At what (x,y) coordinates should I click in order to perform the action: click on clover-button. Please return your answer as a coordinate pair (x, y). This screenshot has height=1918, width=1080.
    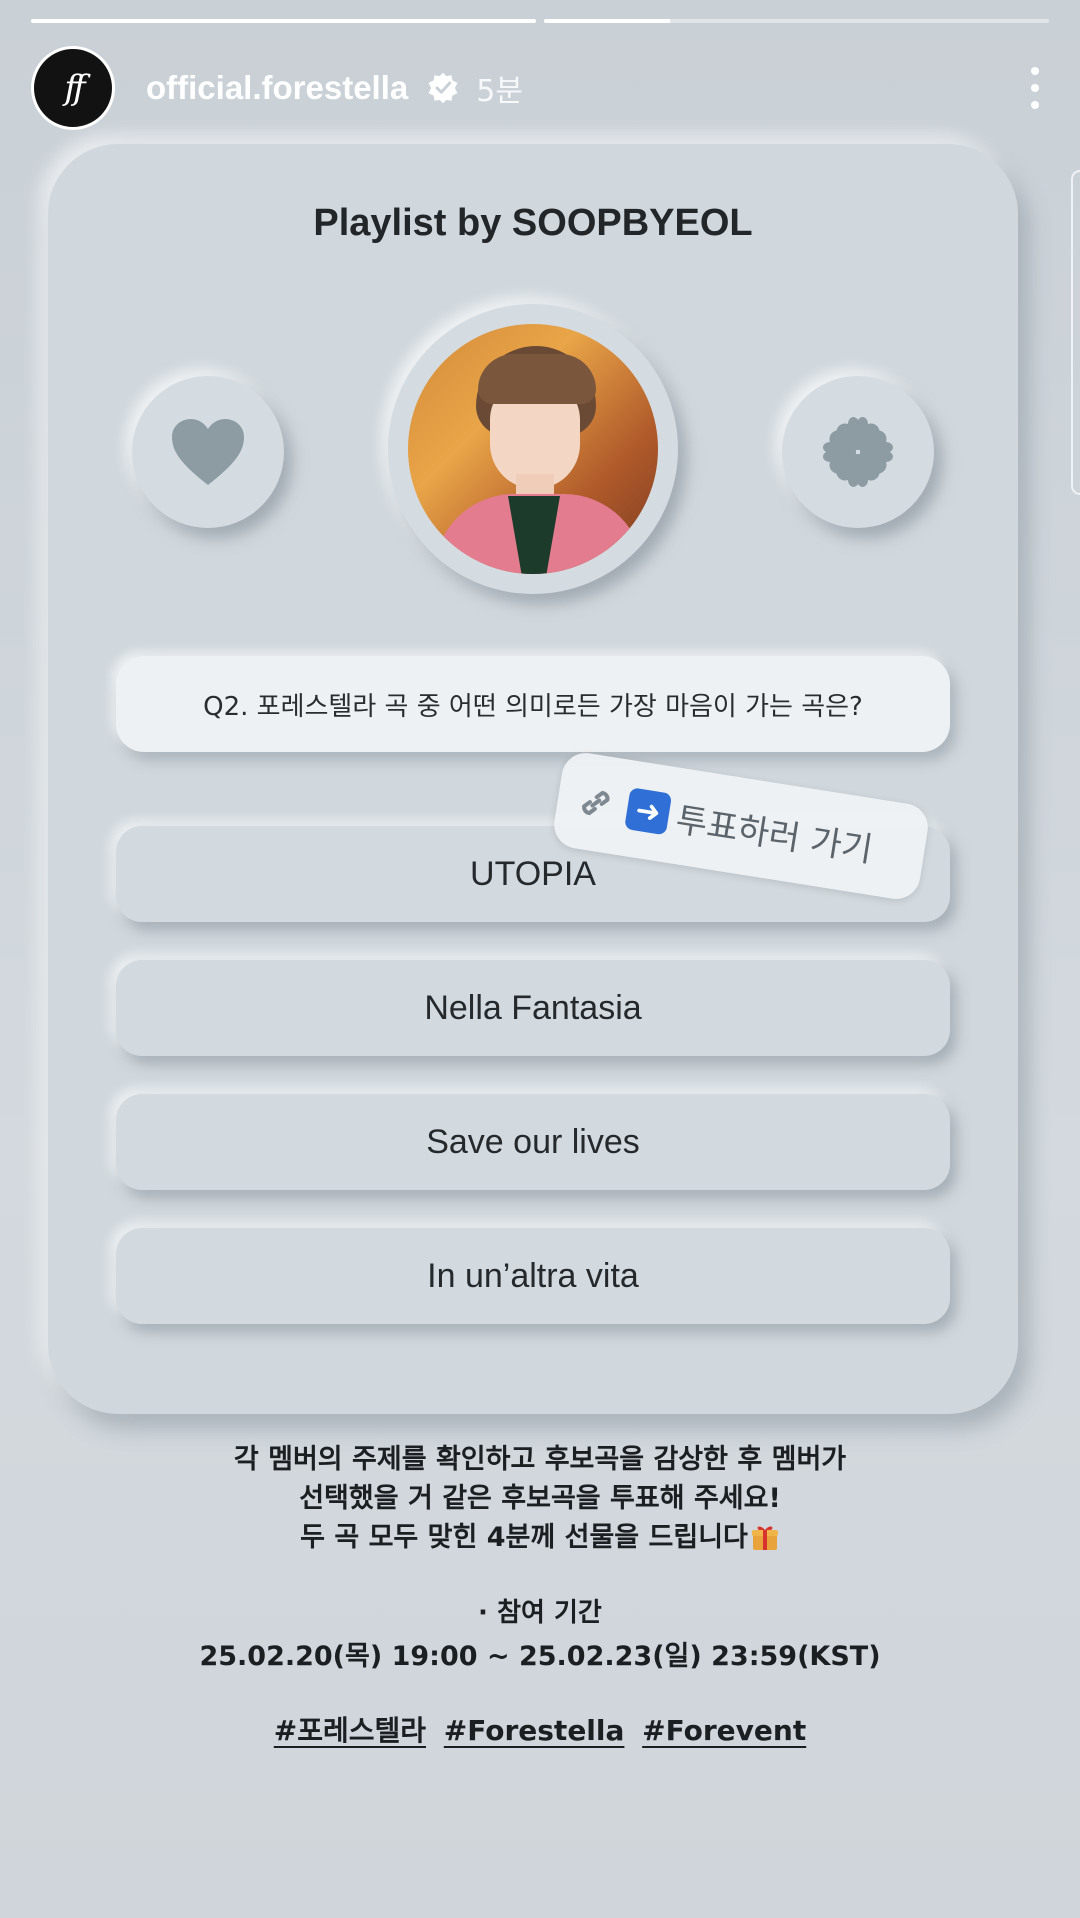
    Looking at the image, I should click on (858, 452).